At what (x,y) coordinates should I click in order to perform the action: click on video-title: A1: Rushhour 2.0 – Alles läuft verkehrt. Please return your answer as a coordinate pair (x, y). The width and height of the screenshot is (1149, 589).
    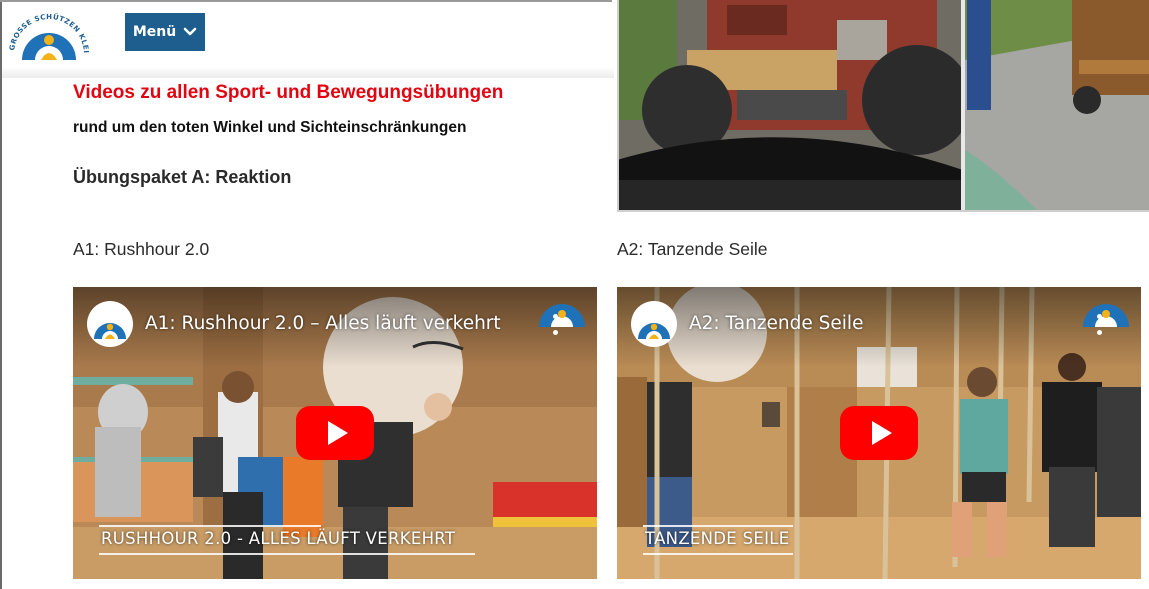
    Looking at the image, I should click on (323, 323).